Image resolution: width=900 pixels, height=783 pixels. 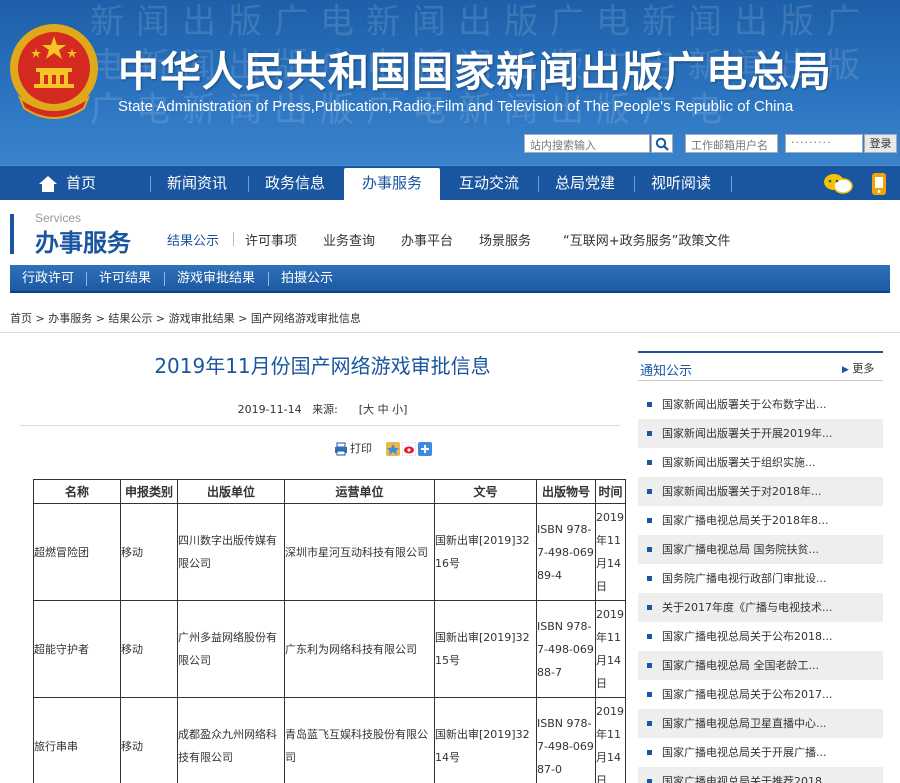 What do you see at coordinates (81, 183) in the screenshot?
I see `nav-home: 首页` at bounding box center [81, 183].